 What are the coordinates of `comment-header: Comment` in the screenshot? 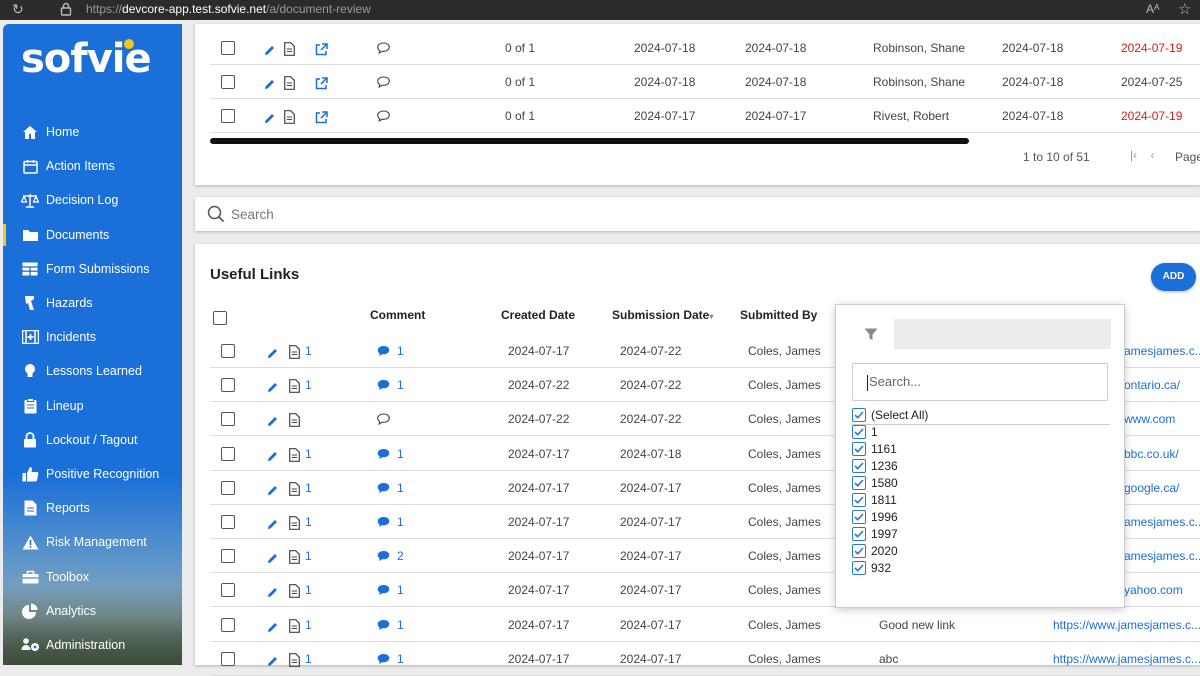 It's located at (397, 315).